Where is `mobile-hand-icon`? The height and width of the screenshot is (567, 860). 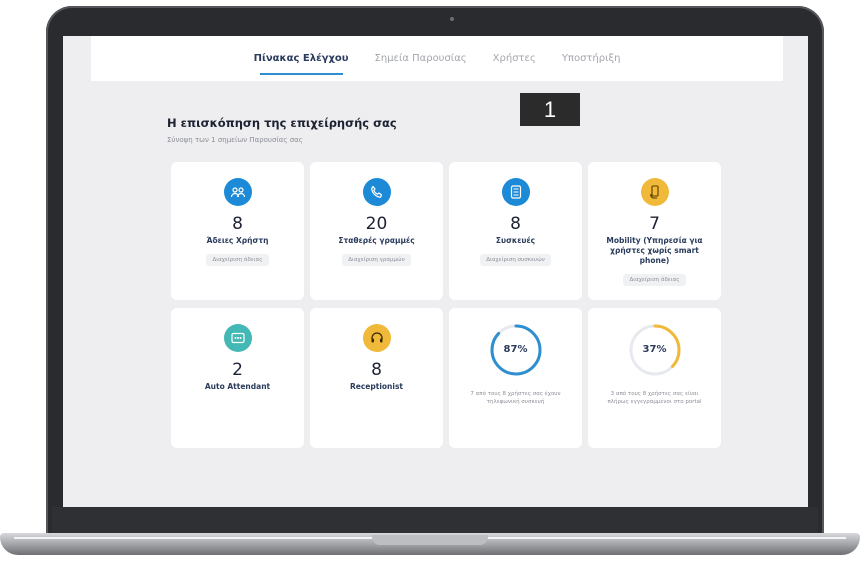
mobile-hand-icon is located at coordinates (654, 192).